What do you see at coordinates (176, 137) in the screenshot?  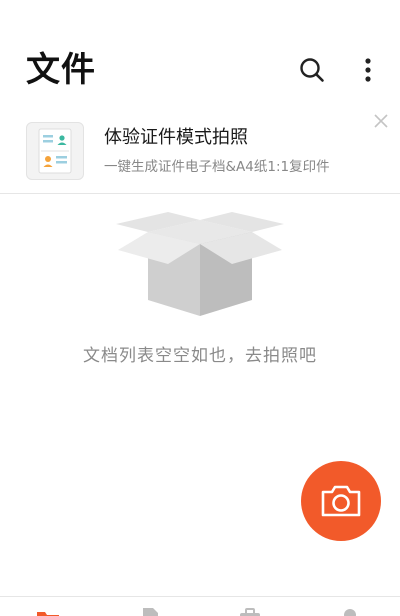 I see `promo-title: 体验证件模式拍照` at bounding box center [176, 137].